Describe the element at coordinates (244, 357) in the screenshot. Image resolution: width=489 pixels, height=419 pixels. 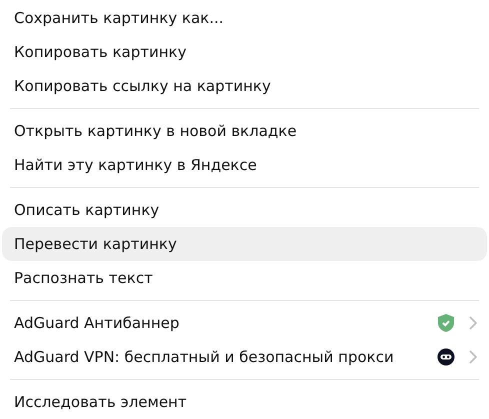
I see `menu-item: AdGuard VPN: бесплатный и безопасный прокси` at that location.